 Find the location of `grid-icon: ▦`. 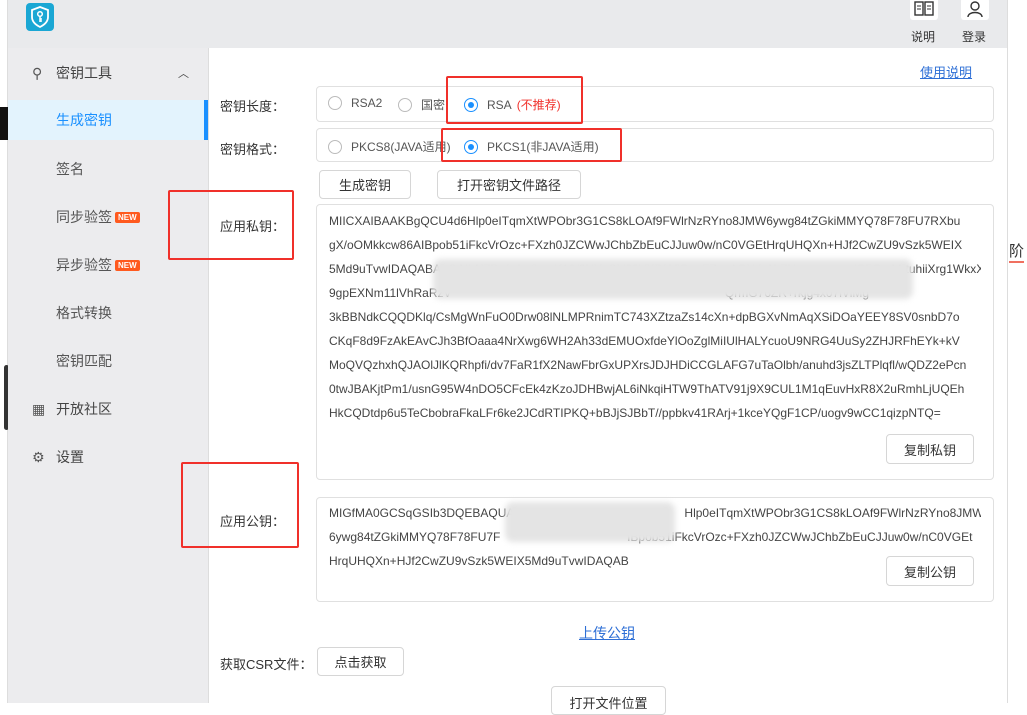

grid-icon: ▦ is located at coordinates (39, 408).